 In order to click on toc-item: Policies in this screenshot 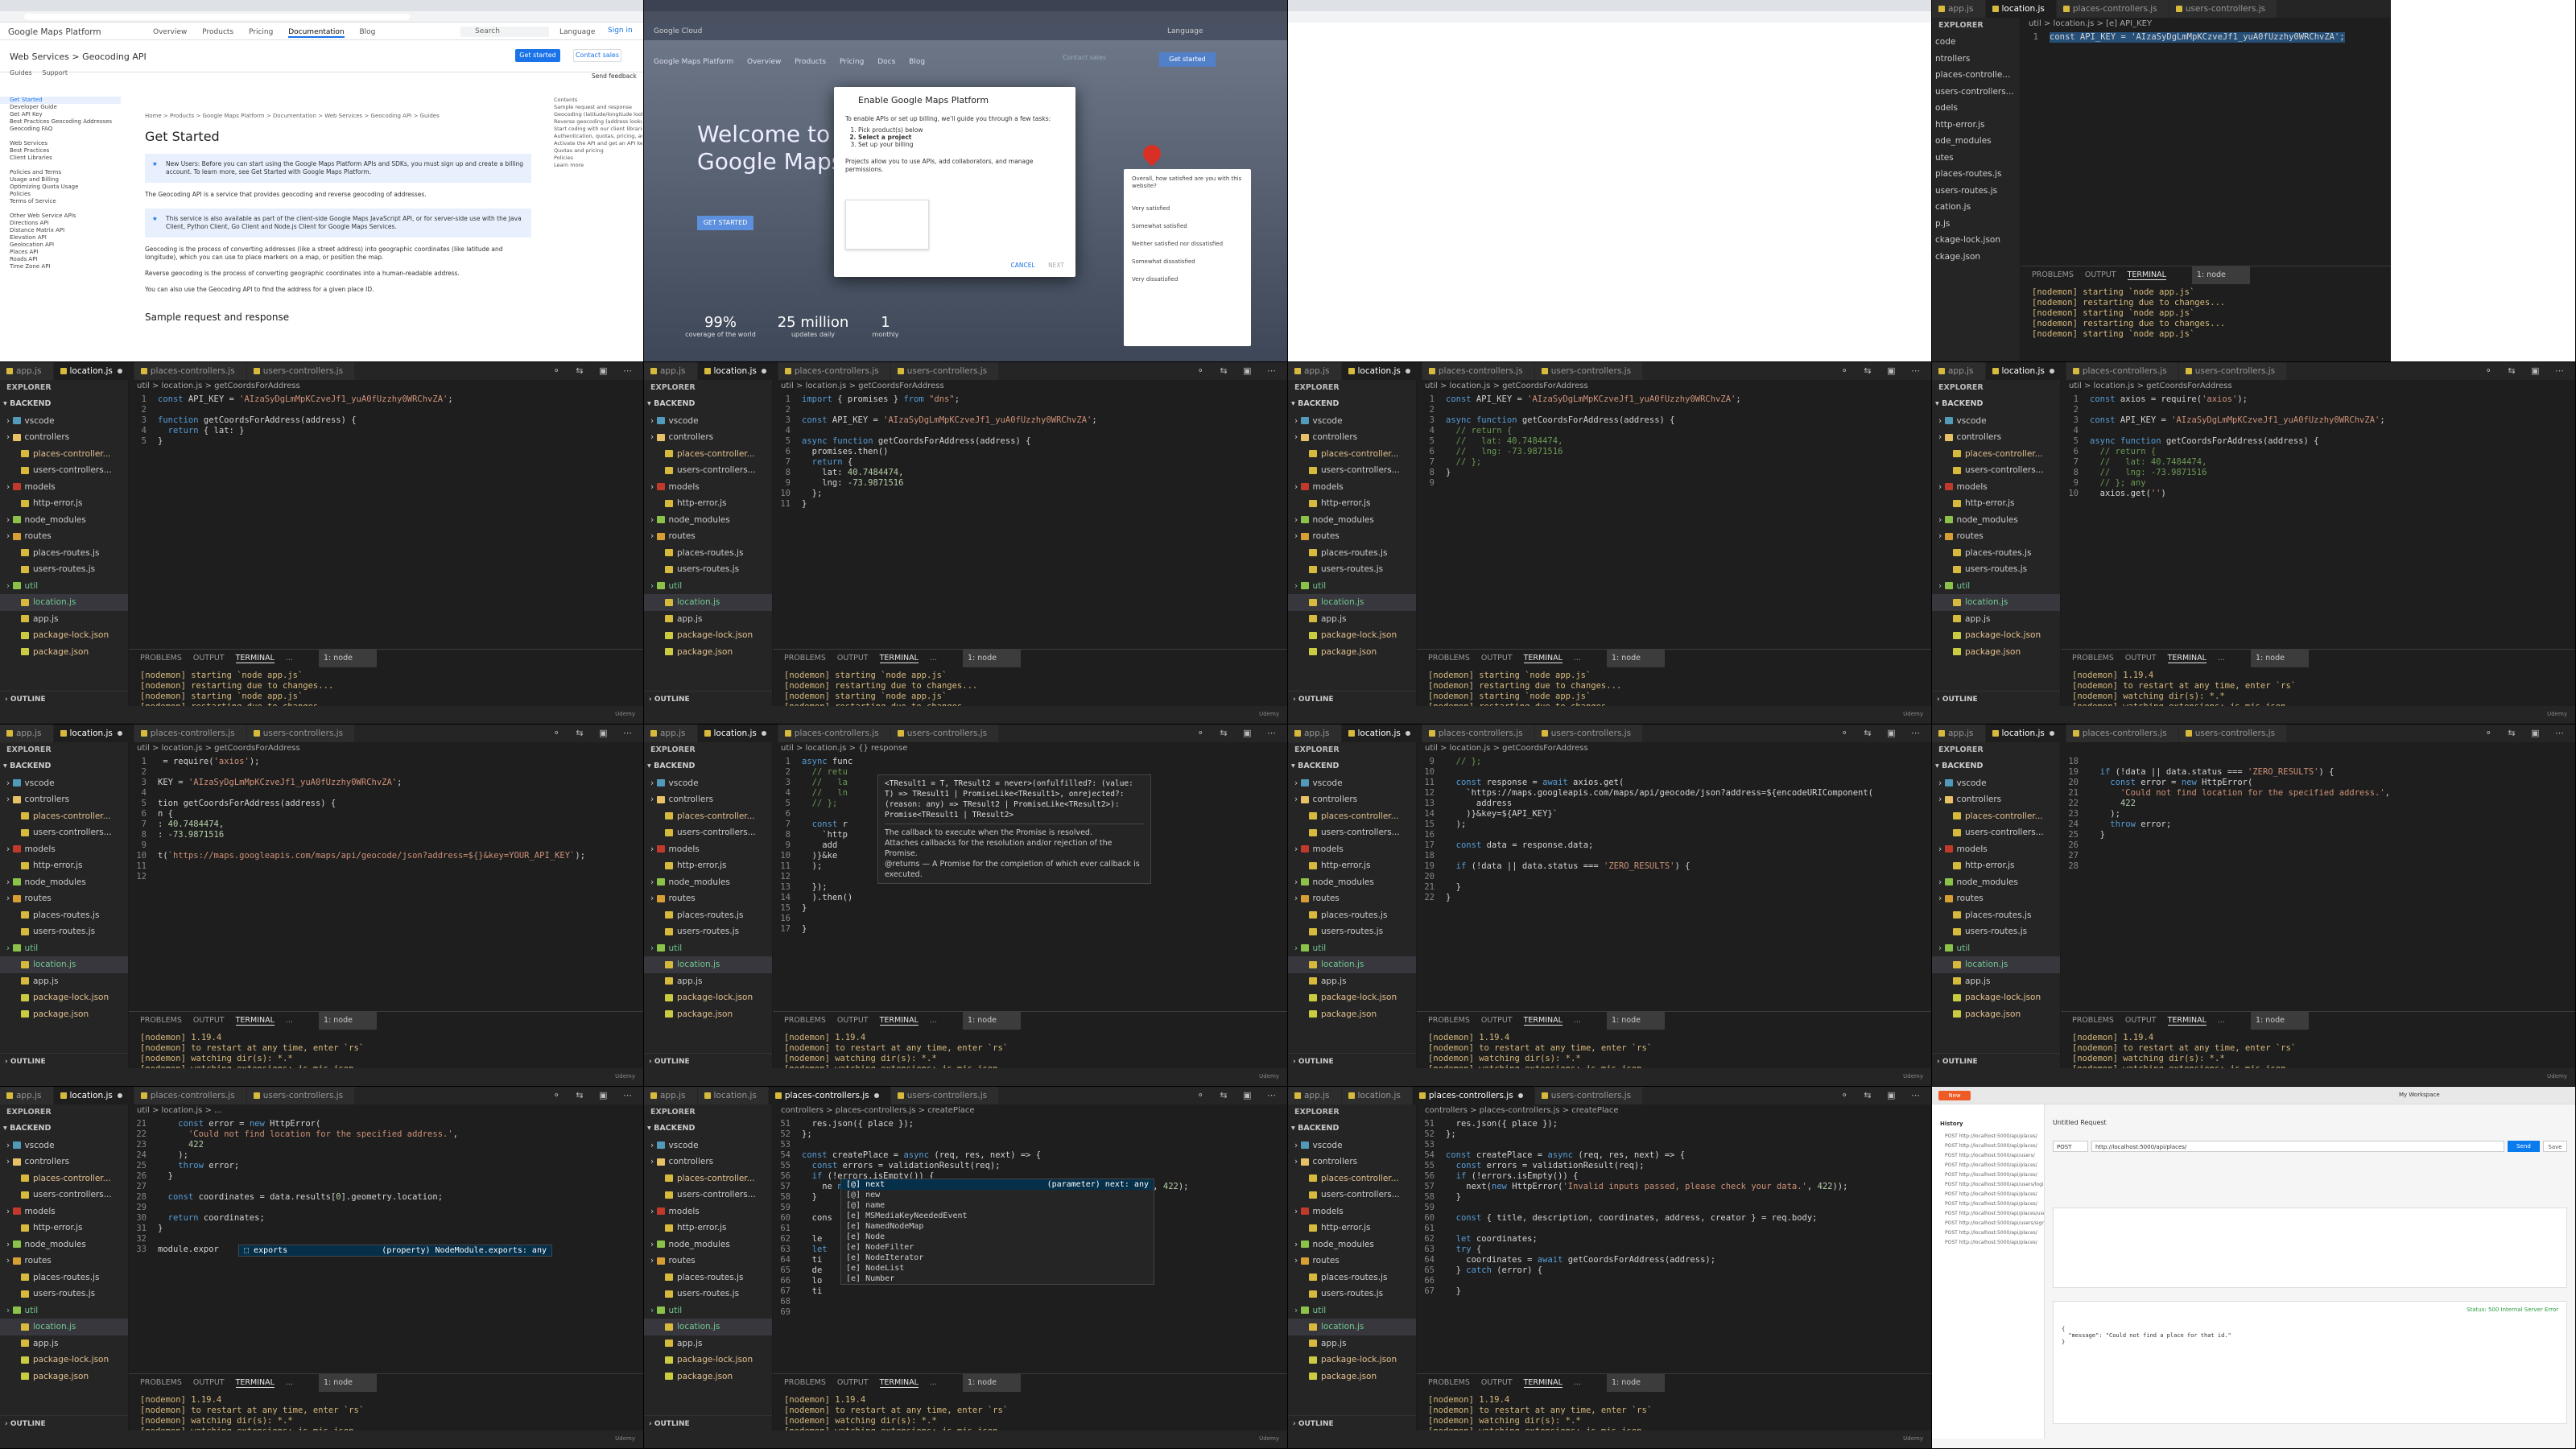, I will do `click(598, 158)`.